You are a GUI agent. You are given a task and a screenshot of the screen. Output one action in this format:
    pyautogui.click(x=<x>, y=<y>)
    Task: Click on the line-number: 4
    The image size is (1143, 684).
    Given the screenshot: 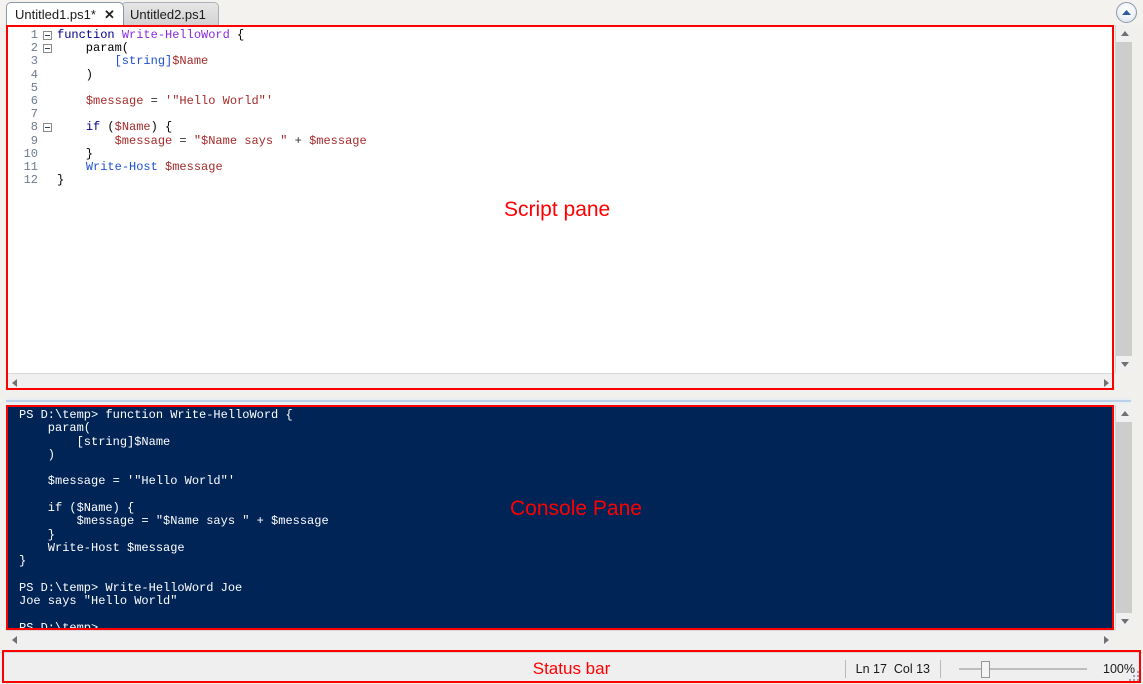 What is the action you would take?
    pyautogui.click(x=34, y=74)
    